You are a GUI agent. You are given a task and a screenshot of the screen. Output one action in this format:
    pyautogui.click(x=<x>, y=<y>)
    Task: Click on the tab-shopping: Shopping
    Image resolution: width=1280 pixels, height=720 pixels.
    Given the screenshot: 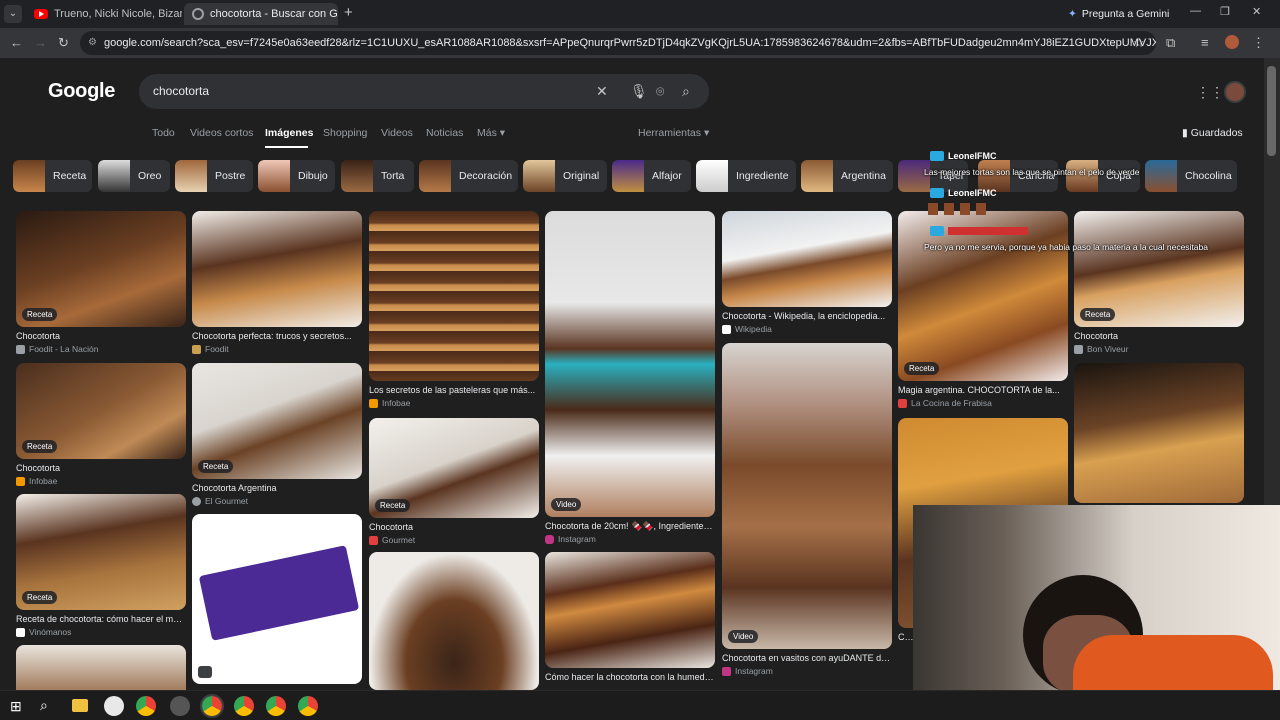 What is the action you would take?
    pyautogui.click(x=345, y=133)
    